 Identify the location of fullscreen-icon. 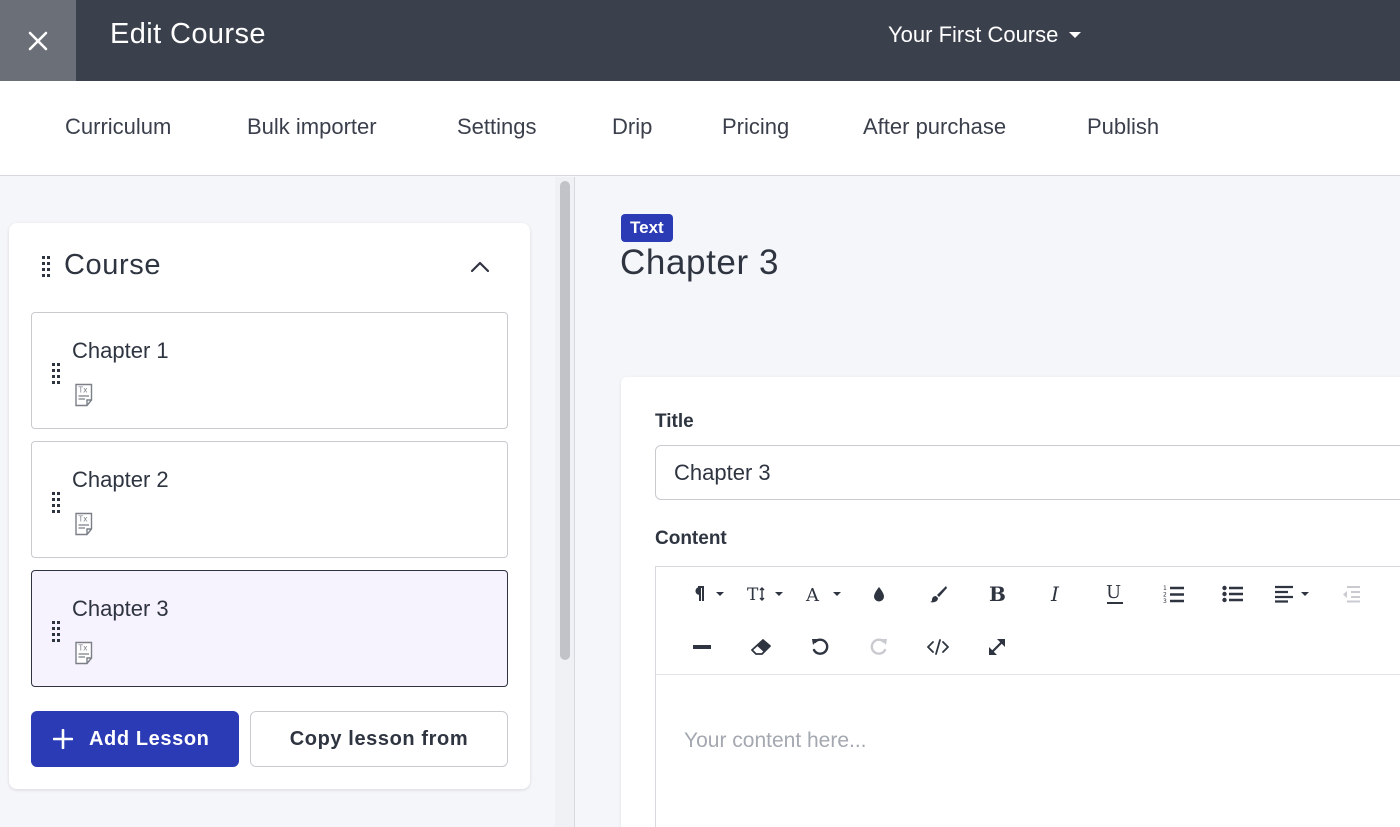
(997, 647).